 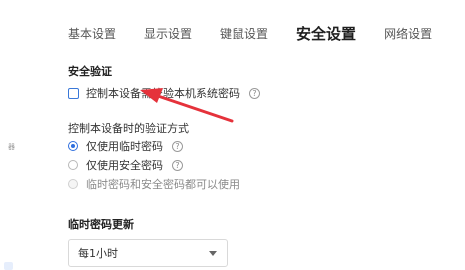 I want to click on radio-temp-password-only: 仅使用临时密码 ?, so click(x=125, y=146).